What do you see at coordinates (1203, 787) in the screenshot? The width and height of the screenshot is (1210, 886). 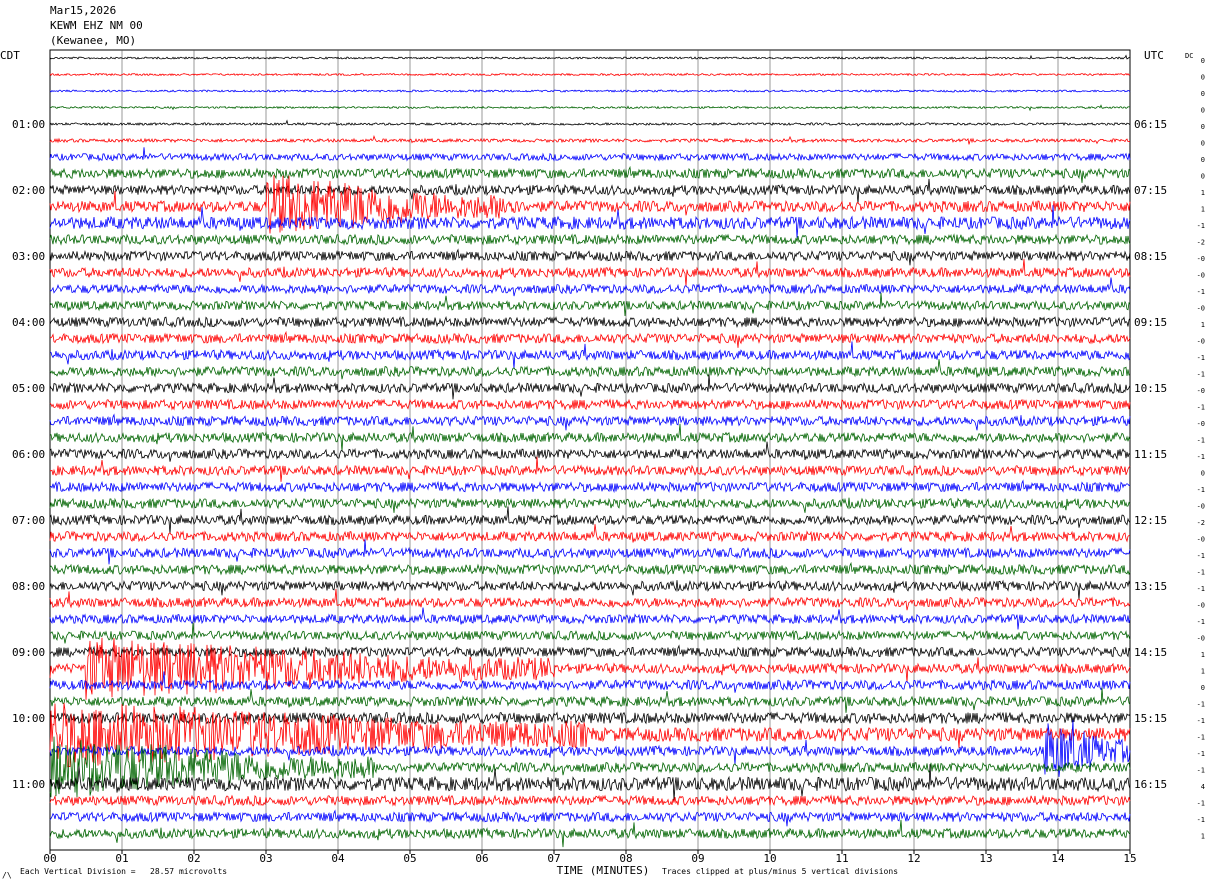 I see `dc-offset-value: 4` at bounding box center [1203, 787].